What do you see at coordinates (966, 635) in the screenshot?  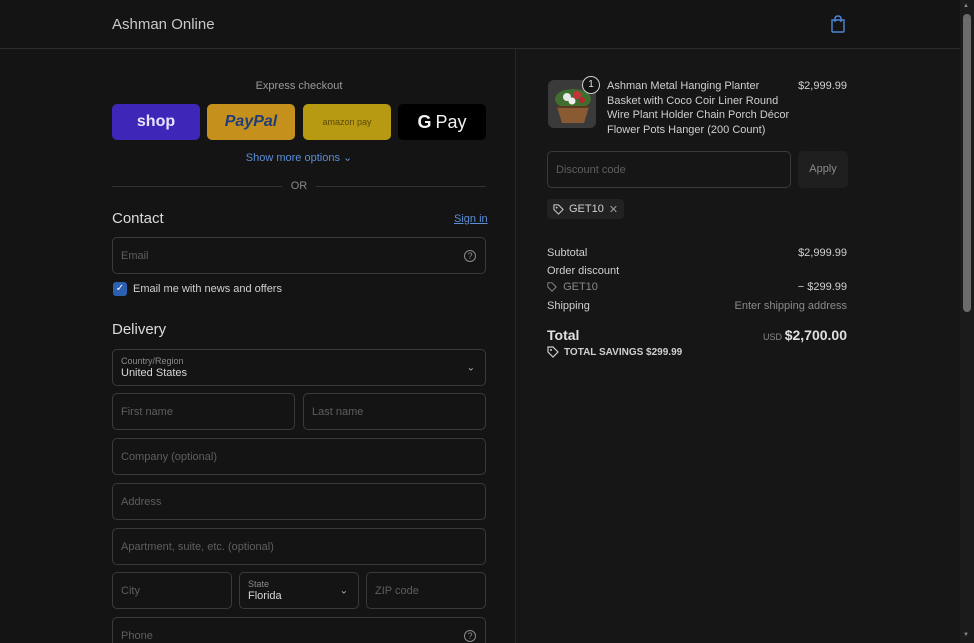 I see `scroll-down-arrow-icon: ▼` at bounding box center [966, 635].